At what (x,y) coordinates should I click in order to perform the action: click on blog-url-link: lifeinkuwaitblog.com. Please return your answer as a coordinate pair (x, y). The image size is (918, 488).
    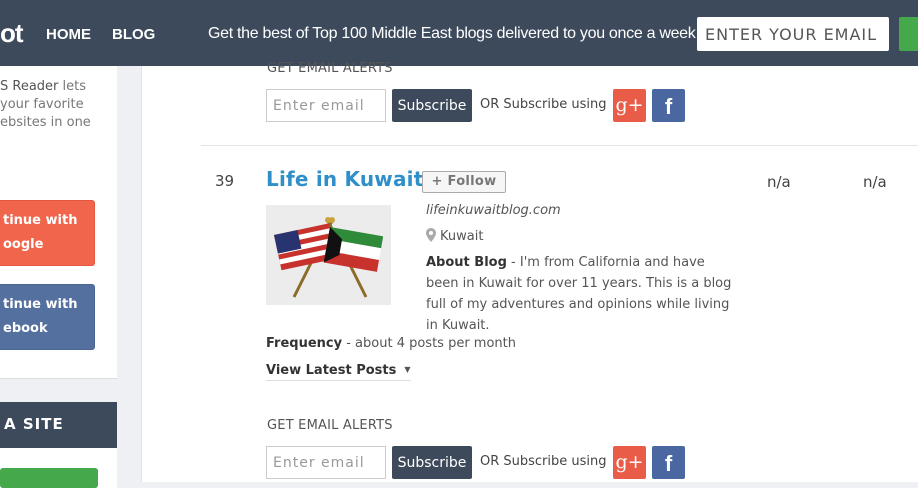
    Looking at the image, I should click on (493, 210).